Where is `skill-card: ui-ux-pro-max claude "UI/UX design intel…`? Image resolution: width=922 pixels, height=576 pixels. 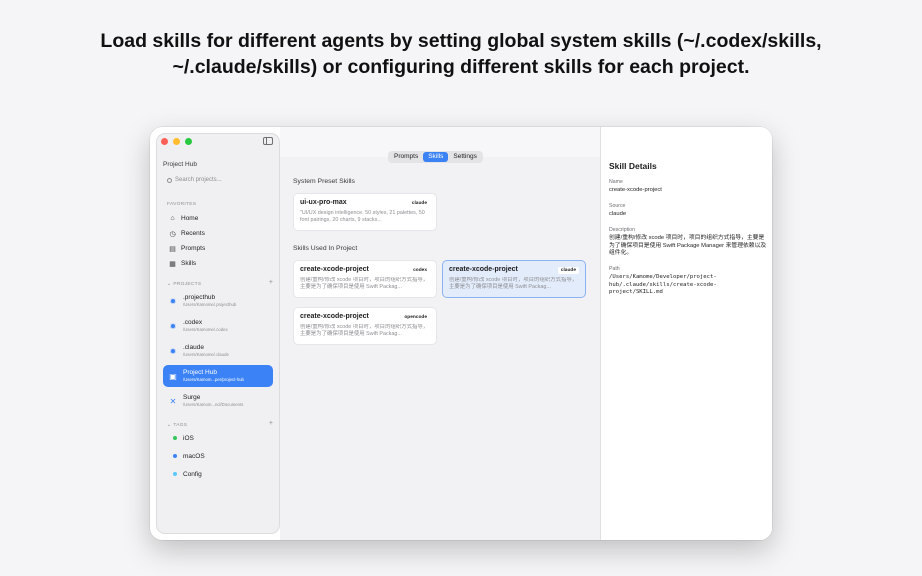 skill-card: ui-ux-pro-max claude "UI/UX design intel… is located at coordinates (365, 212).